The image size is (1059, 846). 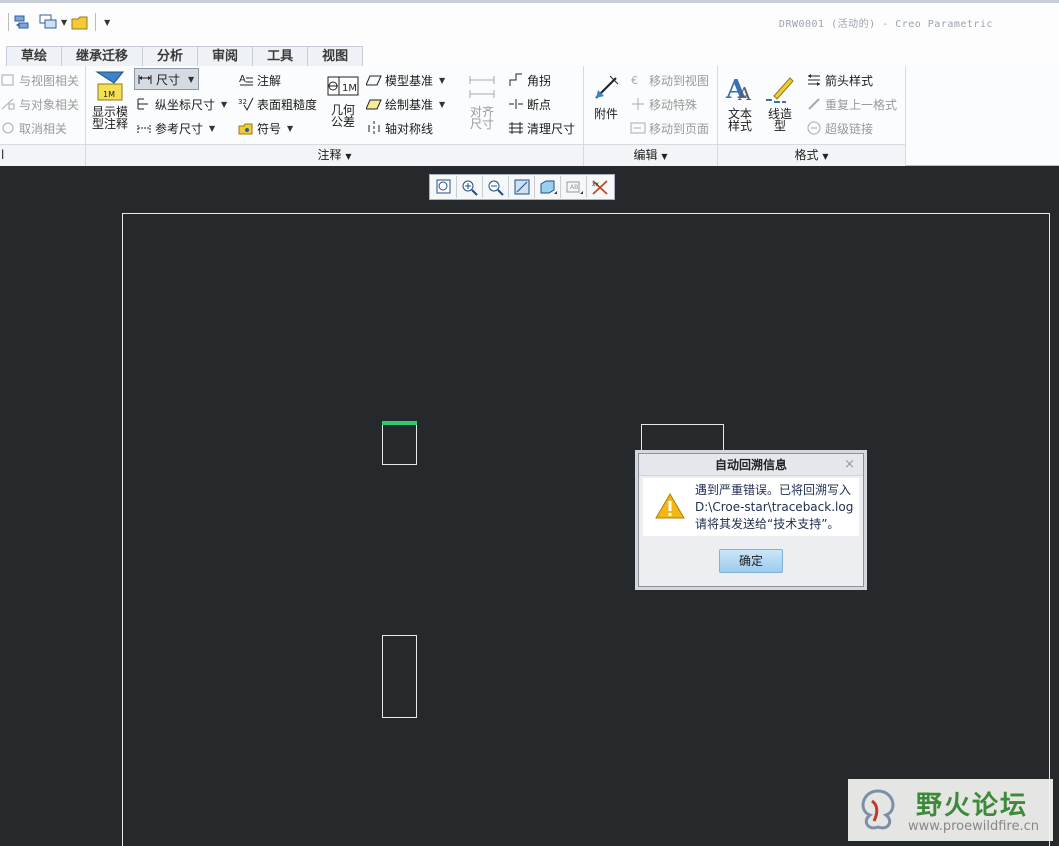 I want to click on repeat-format-button: 重复上一格式, so click(x=851, y=104).